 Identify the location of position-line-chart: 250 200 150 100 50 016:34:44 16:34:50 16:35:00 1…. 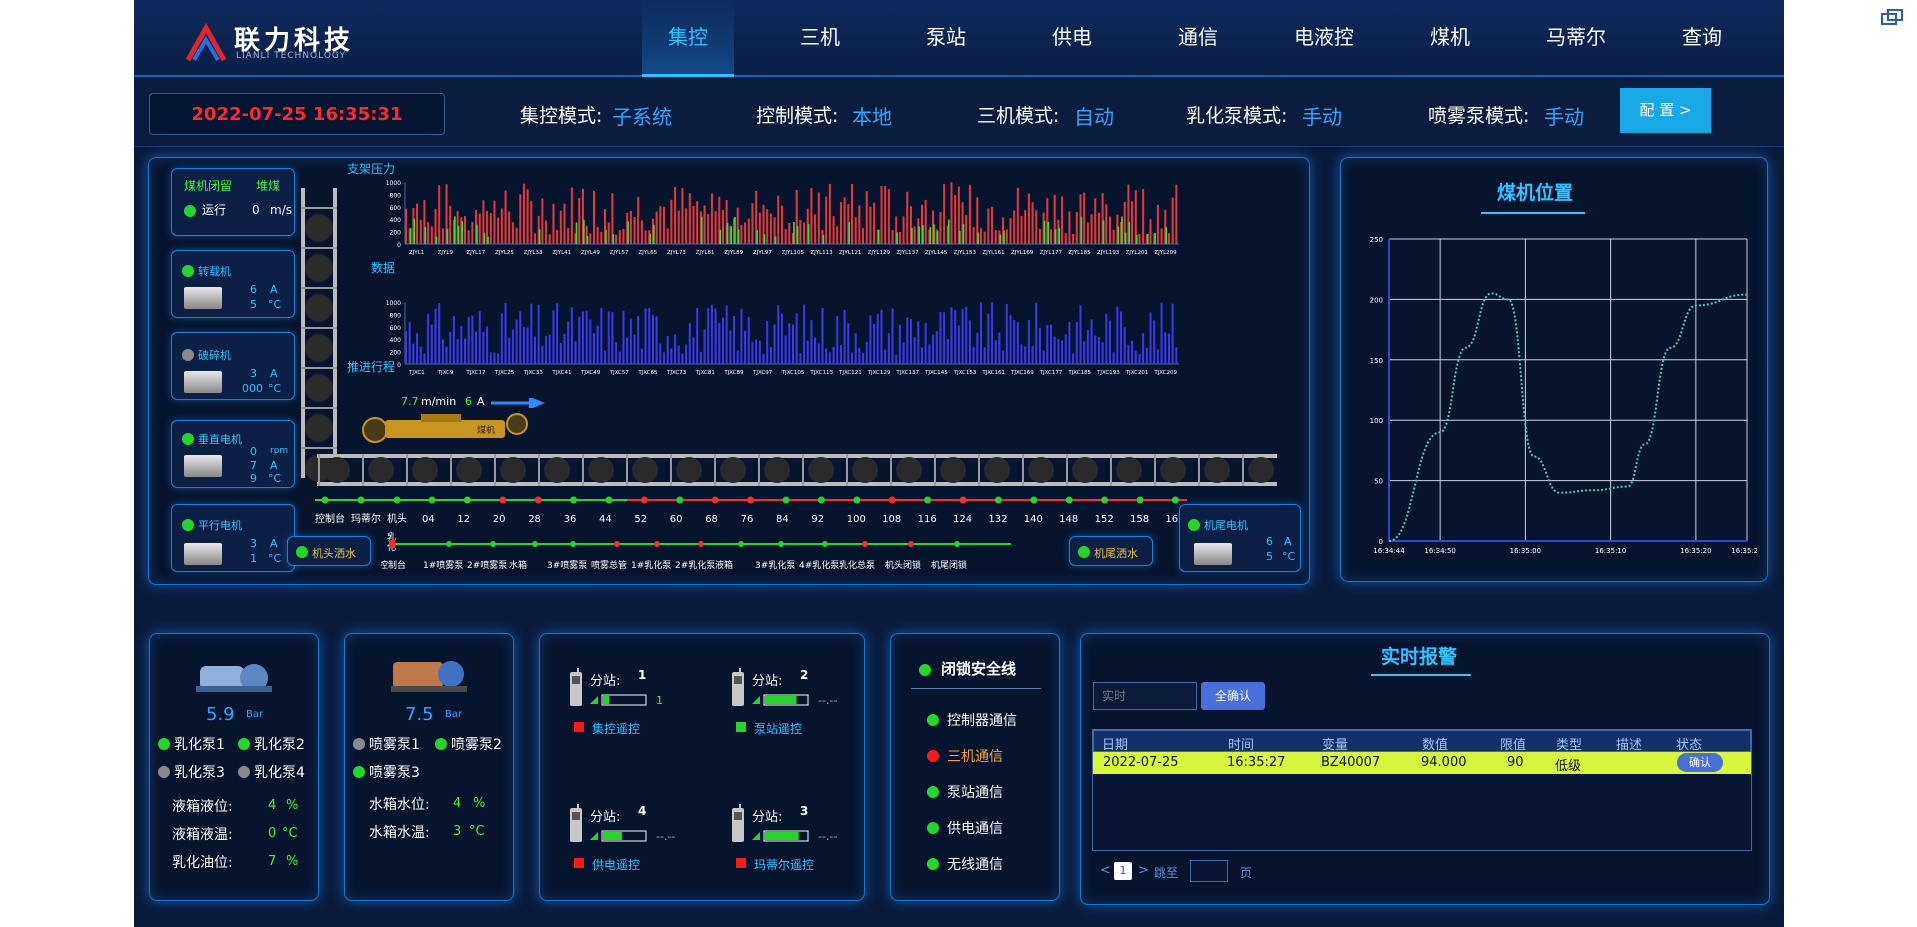
(1563, 395).